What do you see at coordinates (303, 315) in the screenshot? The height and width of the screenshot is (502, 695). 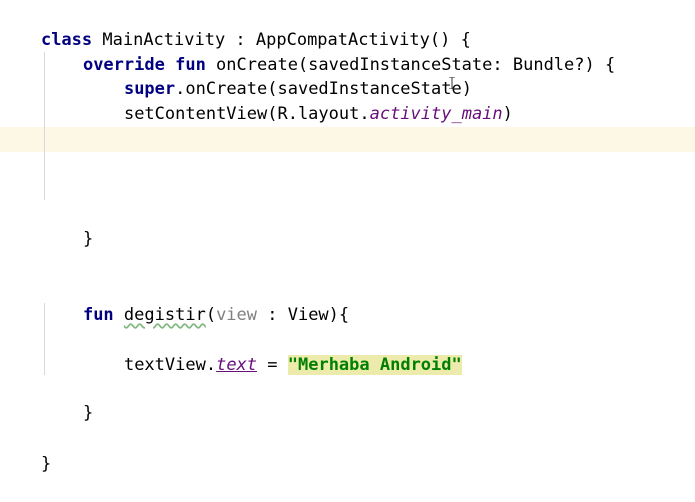 I see `code-text: : View){` at bounding box center [303, 315].